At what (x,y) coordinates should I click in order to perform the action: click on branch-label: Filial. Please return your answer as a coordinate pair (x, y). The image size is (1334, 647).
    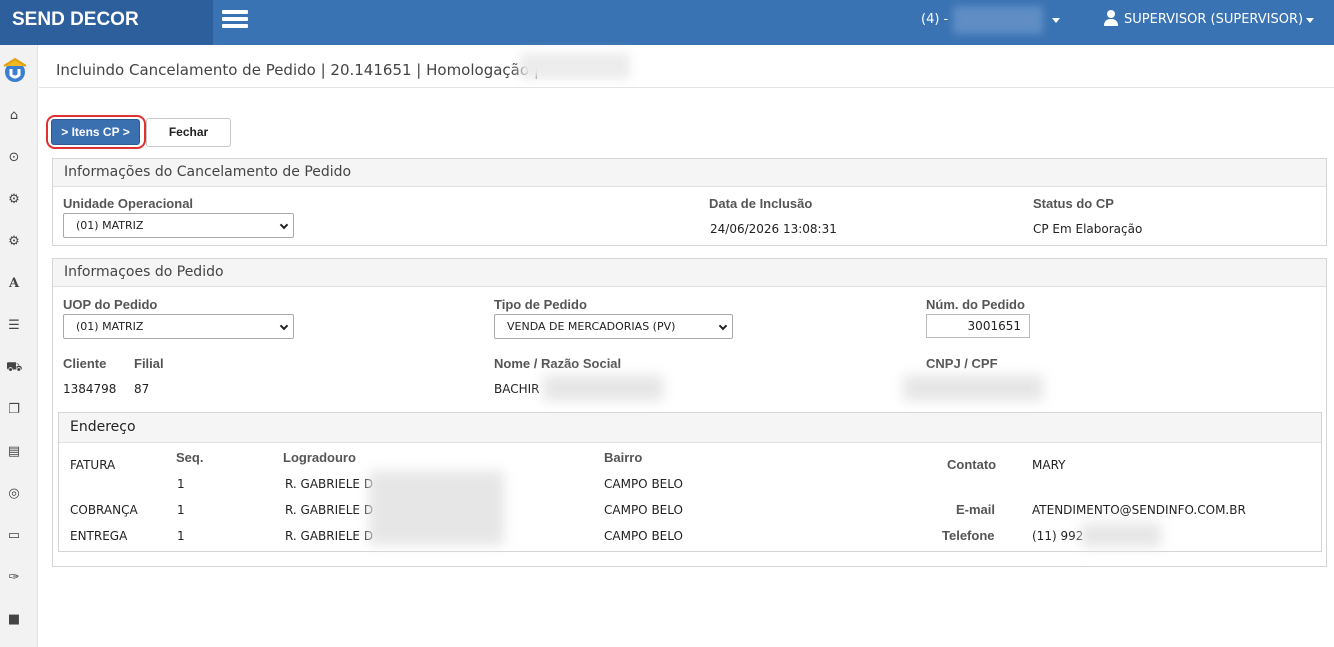
    Looking at the image, I should click on (149, 363).